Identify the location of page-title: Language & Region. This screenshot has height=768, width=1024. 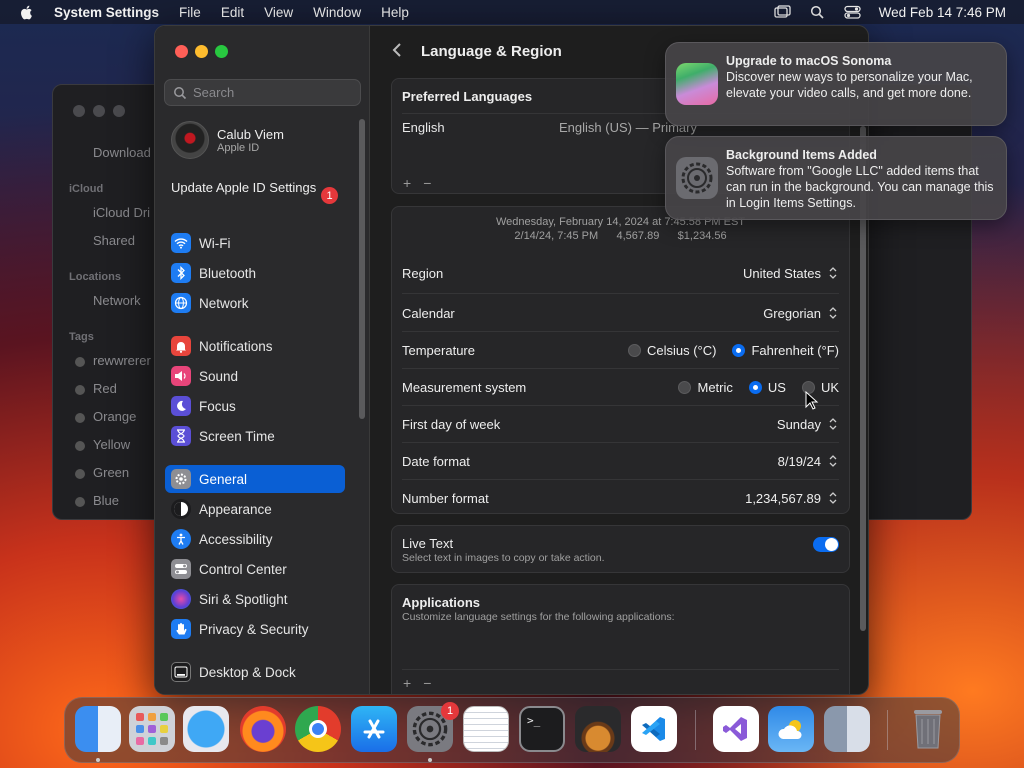
(491, 51).